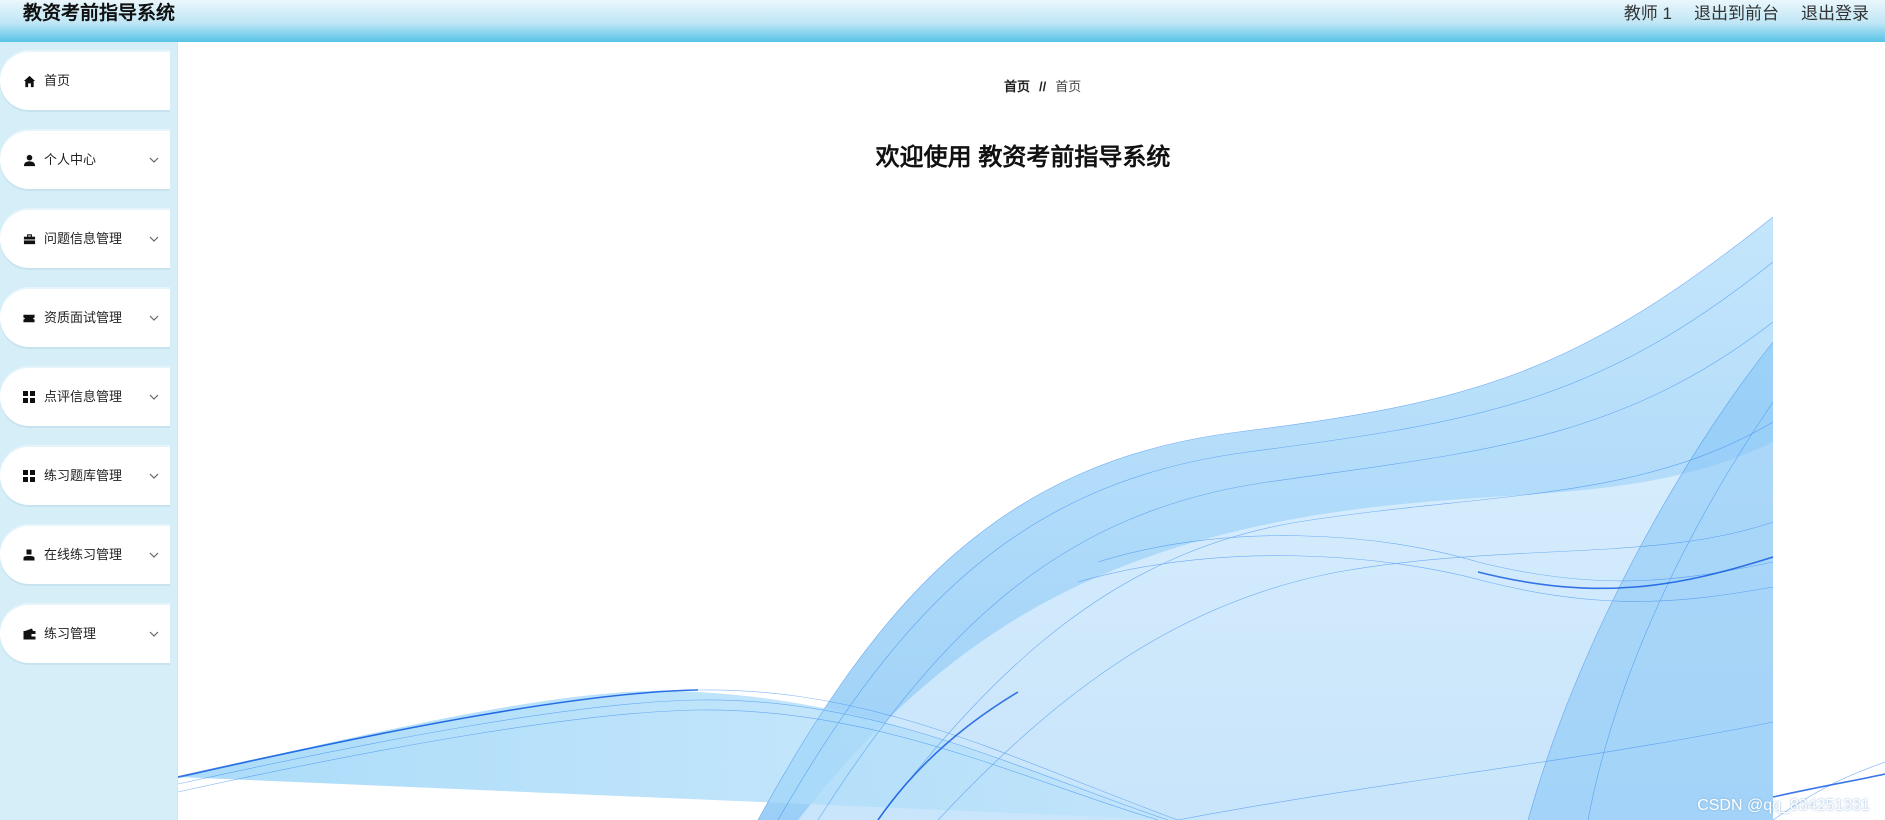  Describe the element at coordinates (1648, 14) in the screenshot. I see `current-user-link: 教师 1` at that location.